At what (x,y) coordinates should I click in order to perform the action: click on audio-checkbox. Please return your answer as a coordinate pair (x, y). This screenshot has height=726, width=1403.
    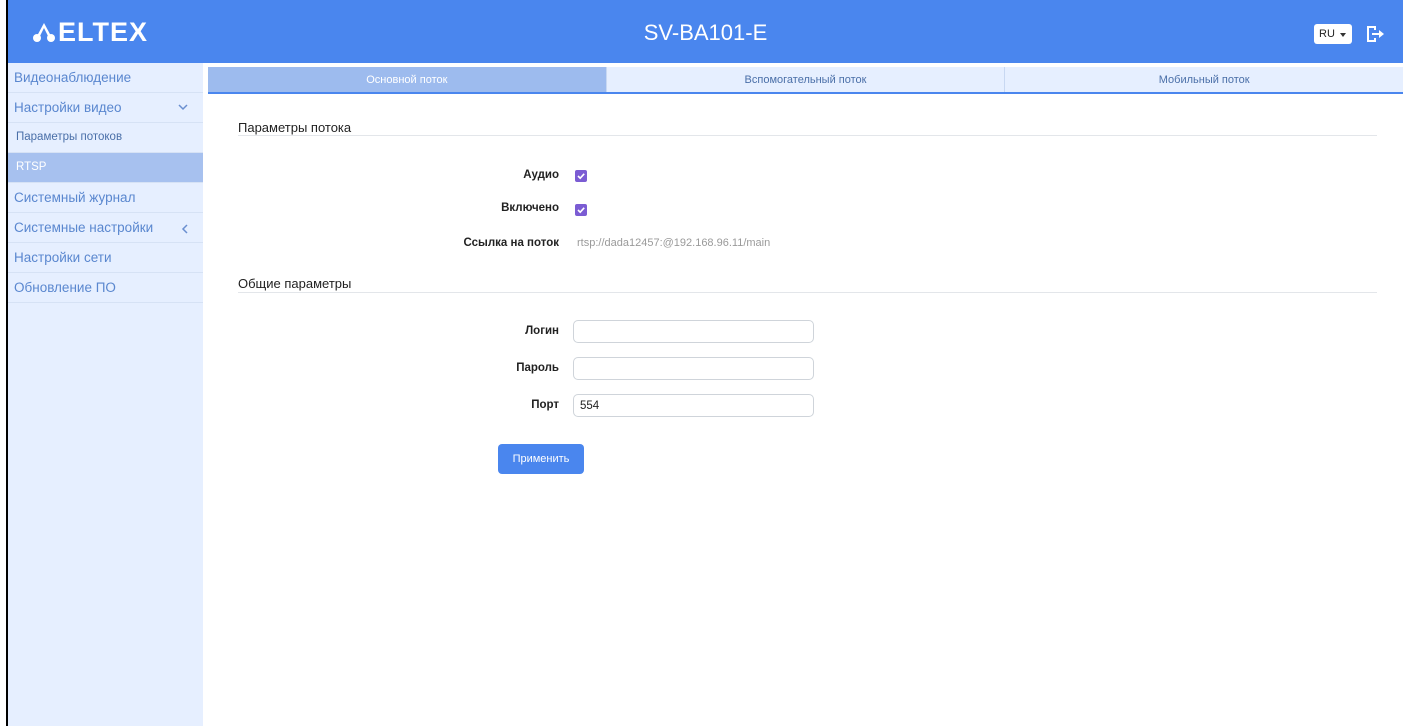
    Looking at the image, I should click on (581, 176).